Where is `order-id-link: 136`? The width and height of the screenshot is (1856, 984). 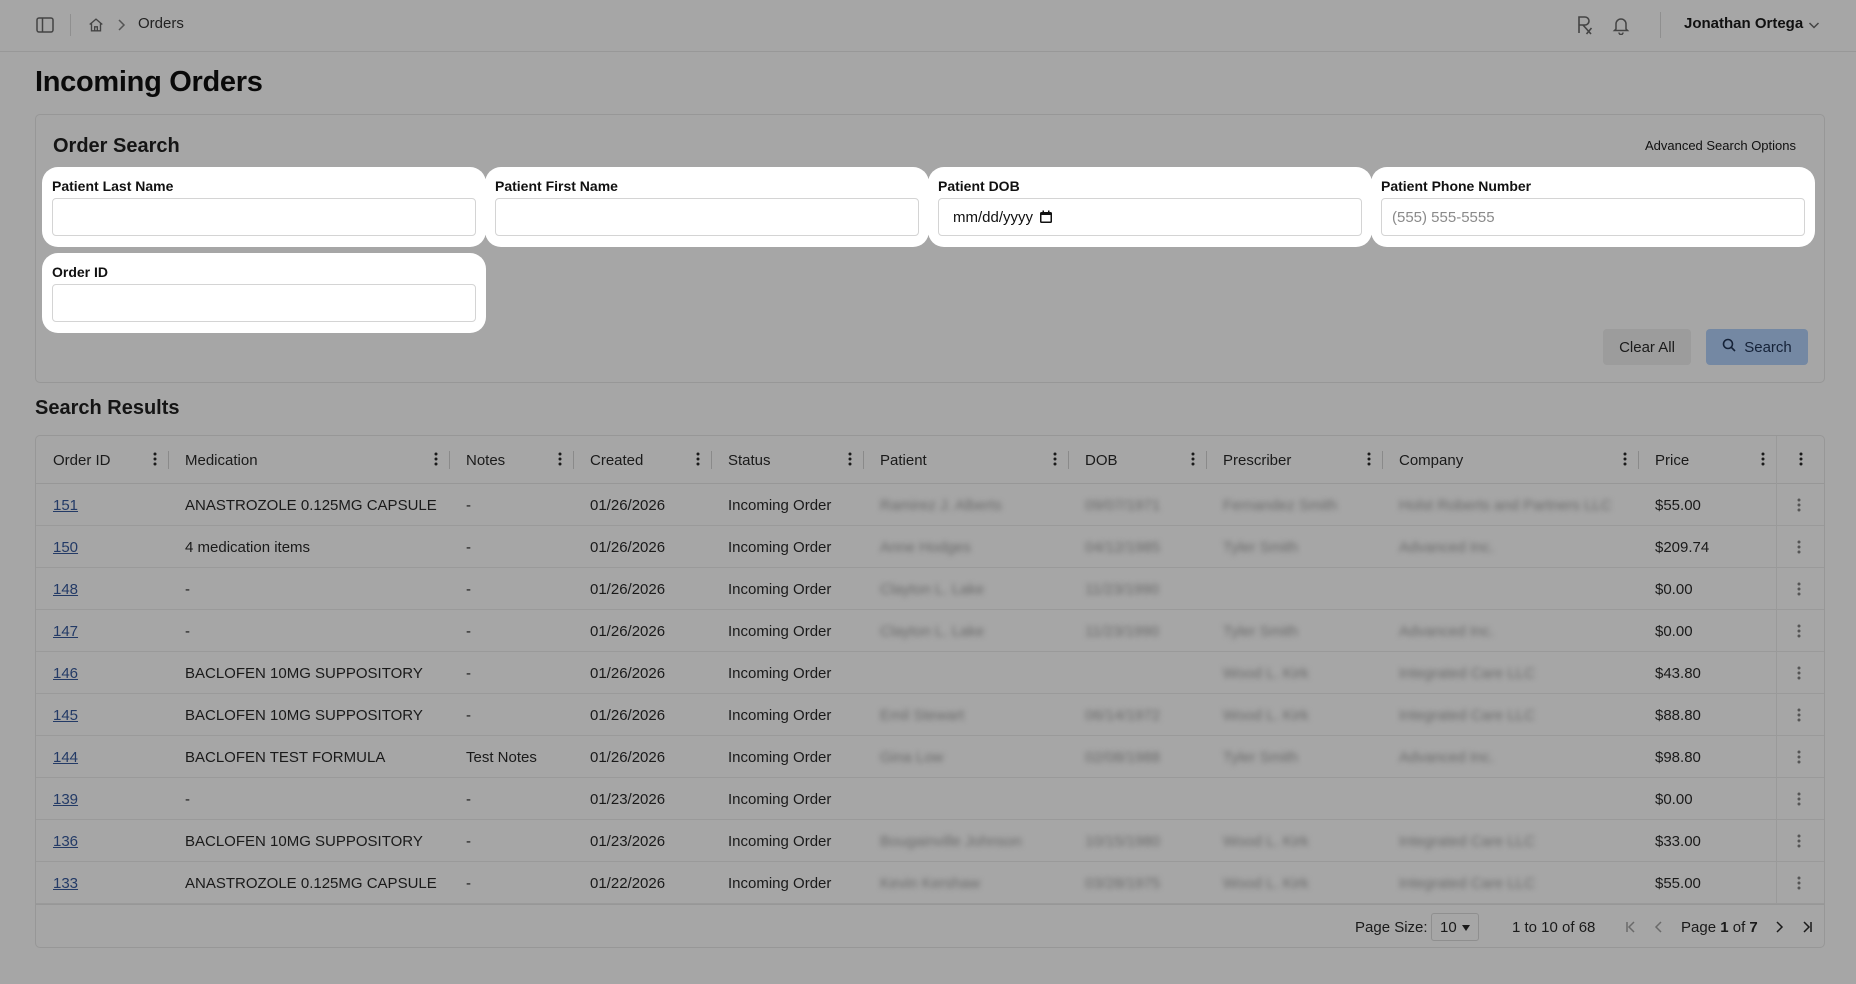 order-id-link: 136 is located at coordinates (65, 841).